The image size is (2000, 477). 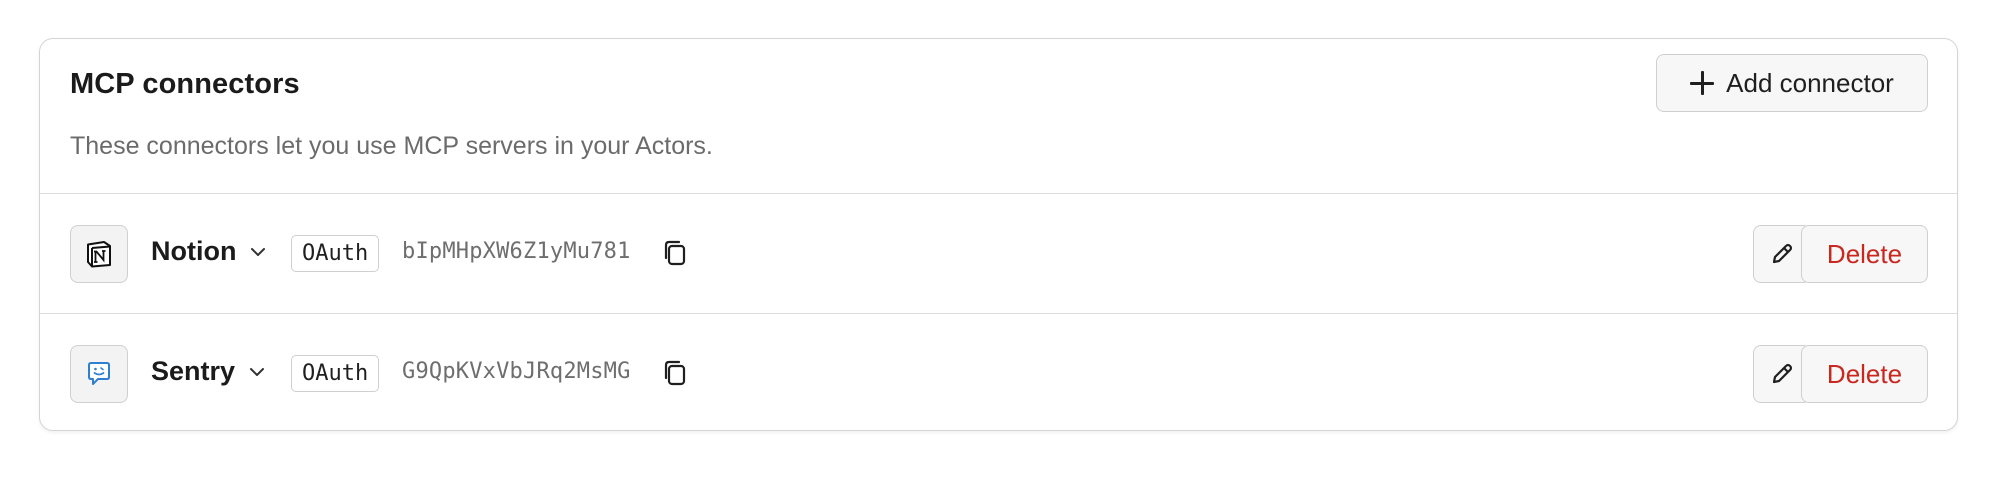 What do you see at coordinates (185, 84) in the screenshot?
I see `card-title: MCP connectors` at bounding box center [185, 84].